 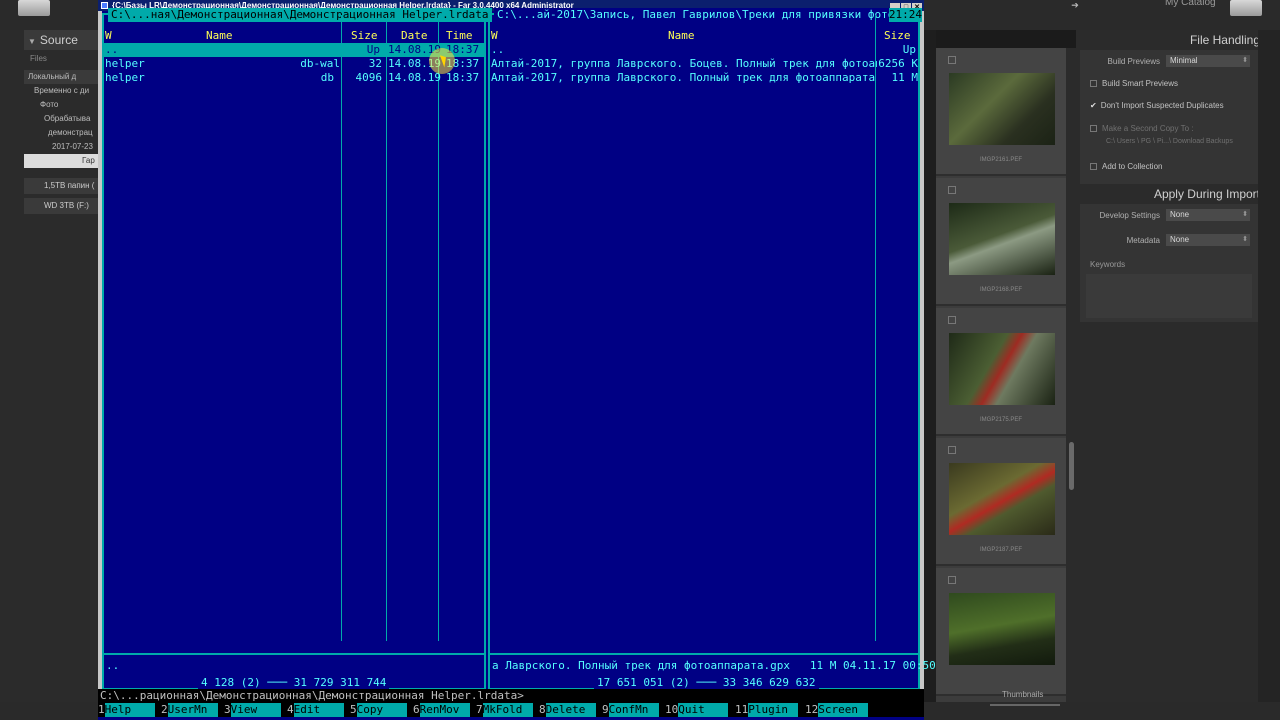 What do you see at coordinates (1133, 61) in the screenshot?
I see `build-previews-label: Build Previews` at bounding box center [1133, 61].